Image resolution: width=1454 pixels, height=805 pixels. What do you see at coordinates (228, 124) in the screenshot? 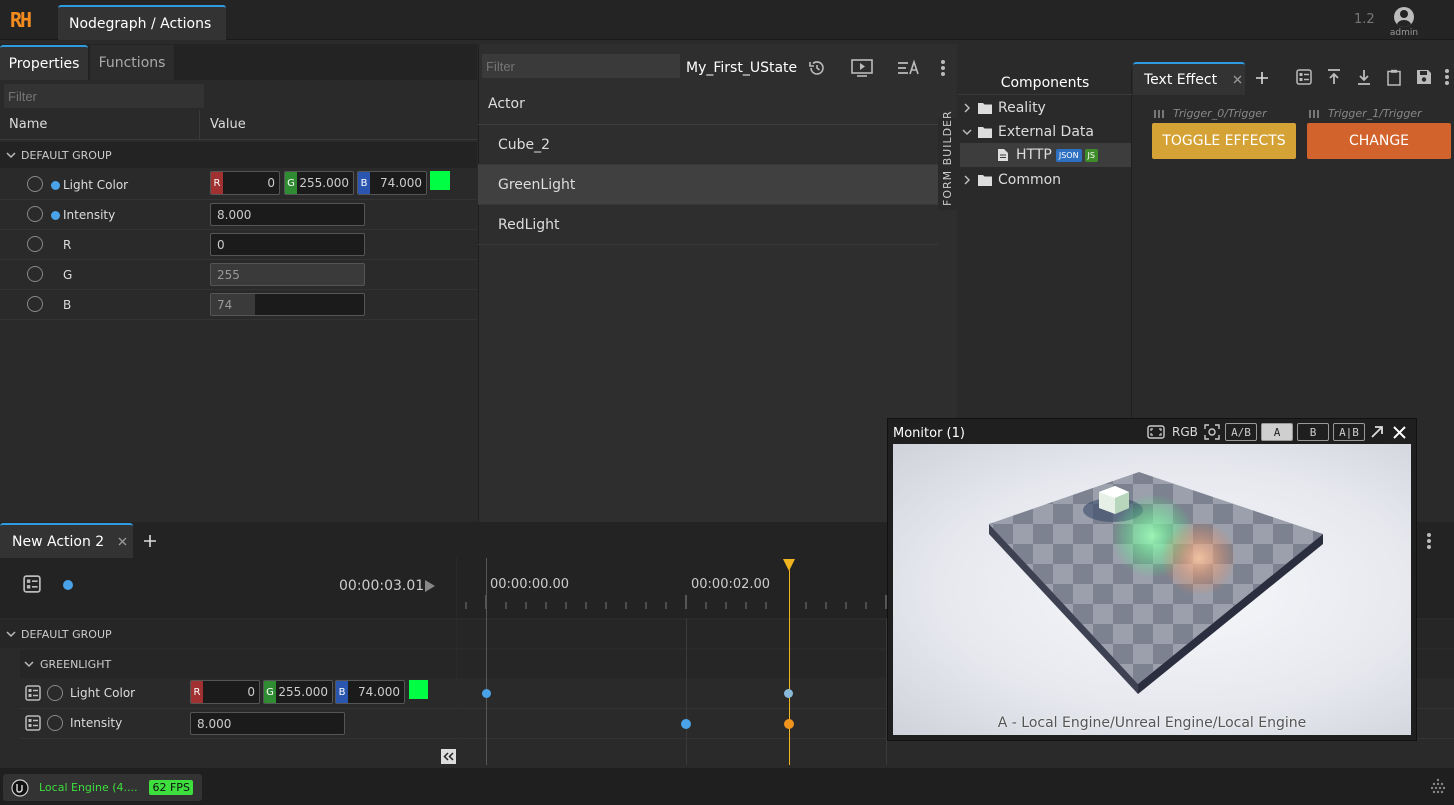
I see `value-column-header: Value` at bounding box center [228, 124].